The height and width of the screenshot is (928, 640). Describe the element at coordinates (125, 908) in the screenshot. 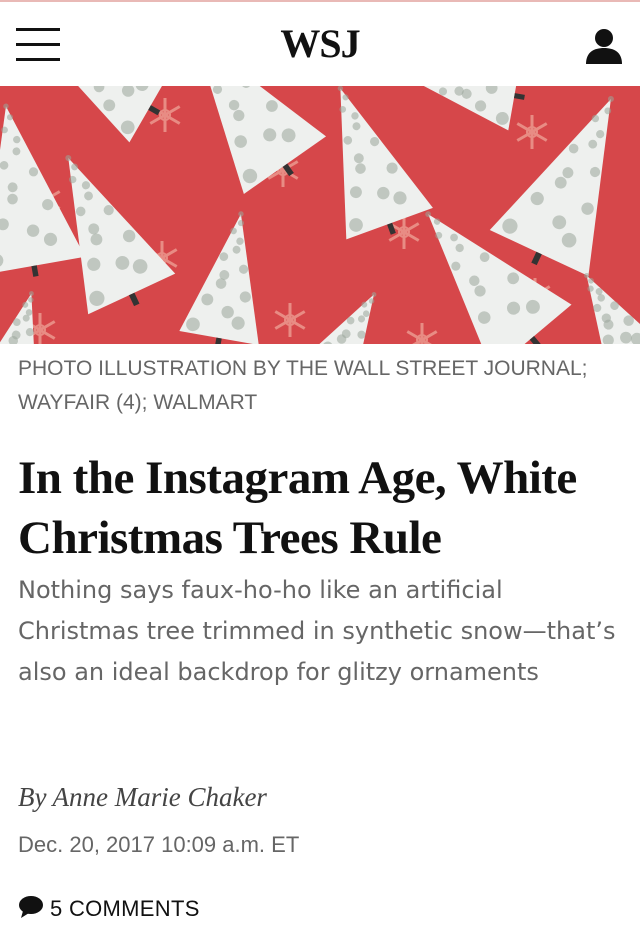

I see `comments-count: 5 COMMENTS` at that location.